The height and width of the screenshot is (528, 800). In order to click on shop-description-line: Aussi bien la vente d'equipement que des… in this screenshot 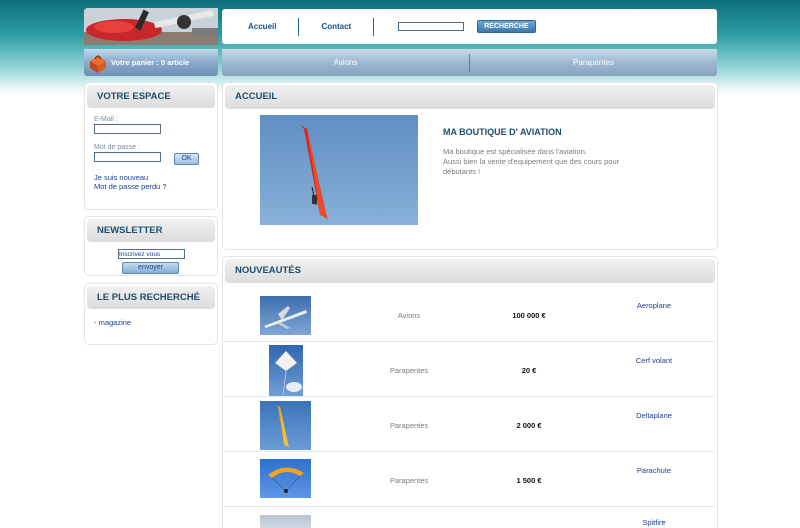, I will do `click(531, 161)`.